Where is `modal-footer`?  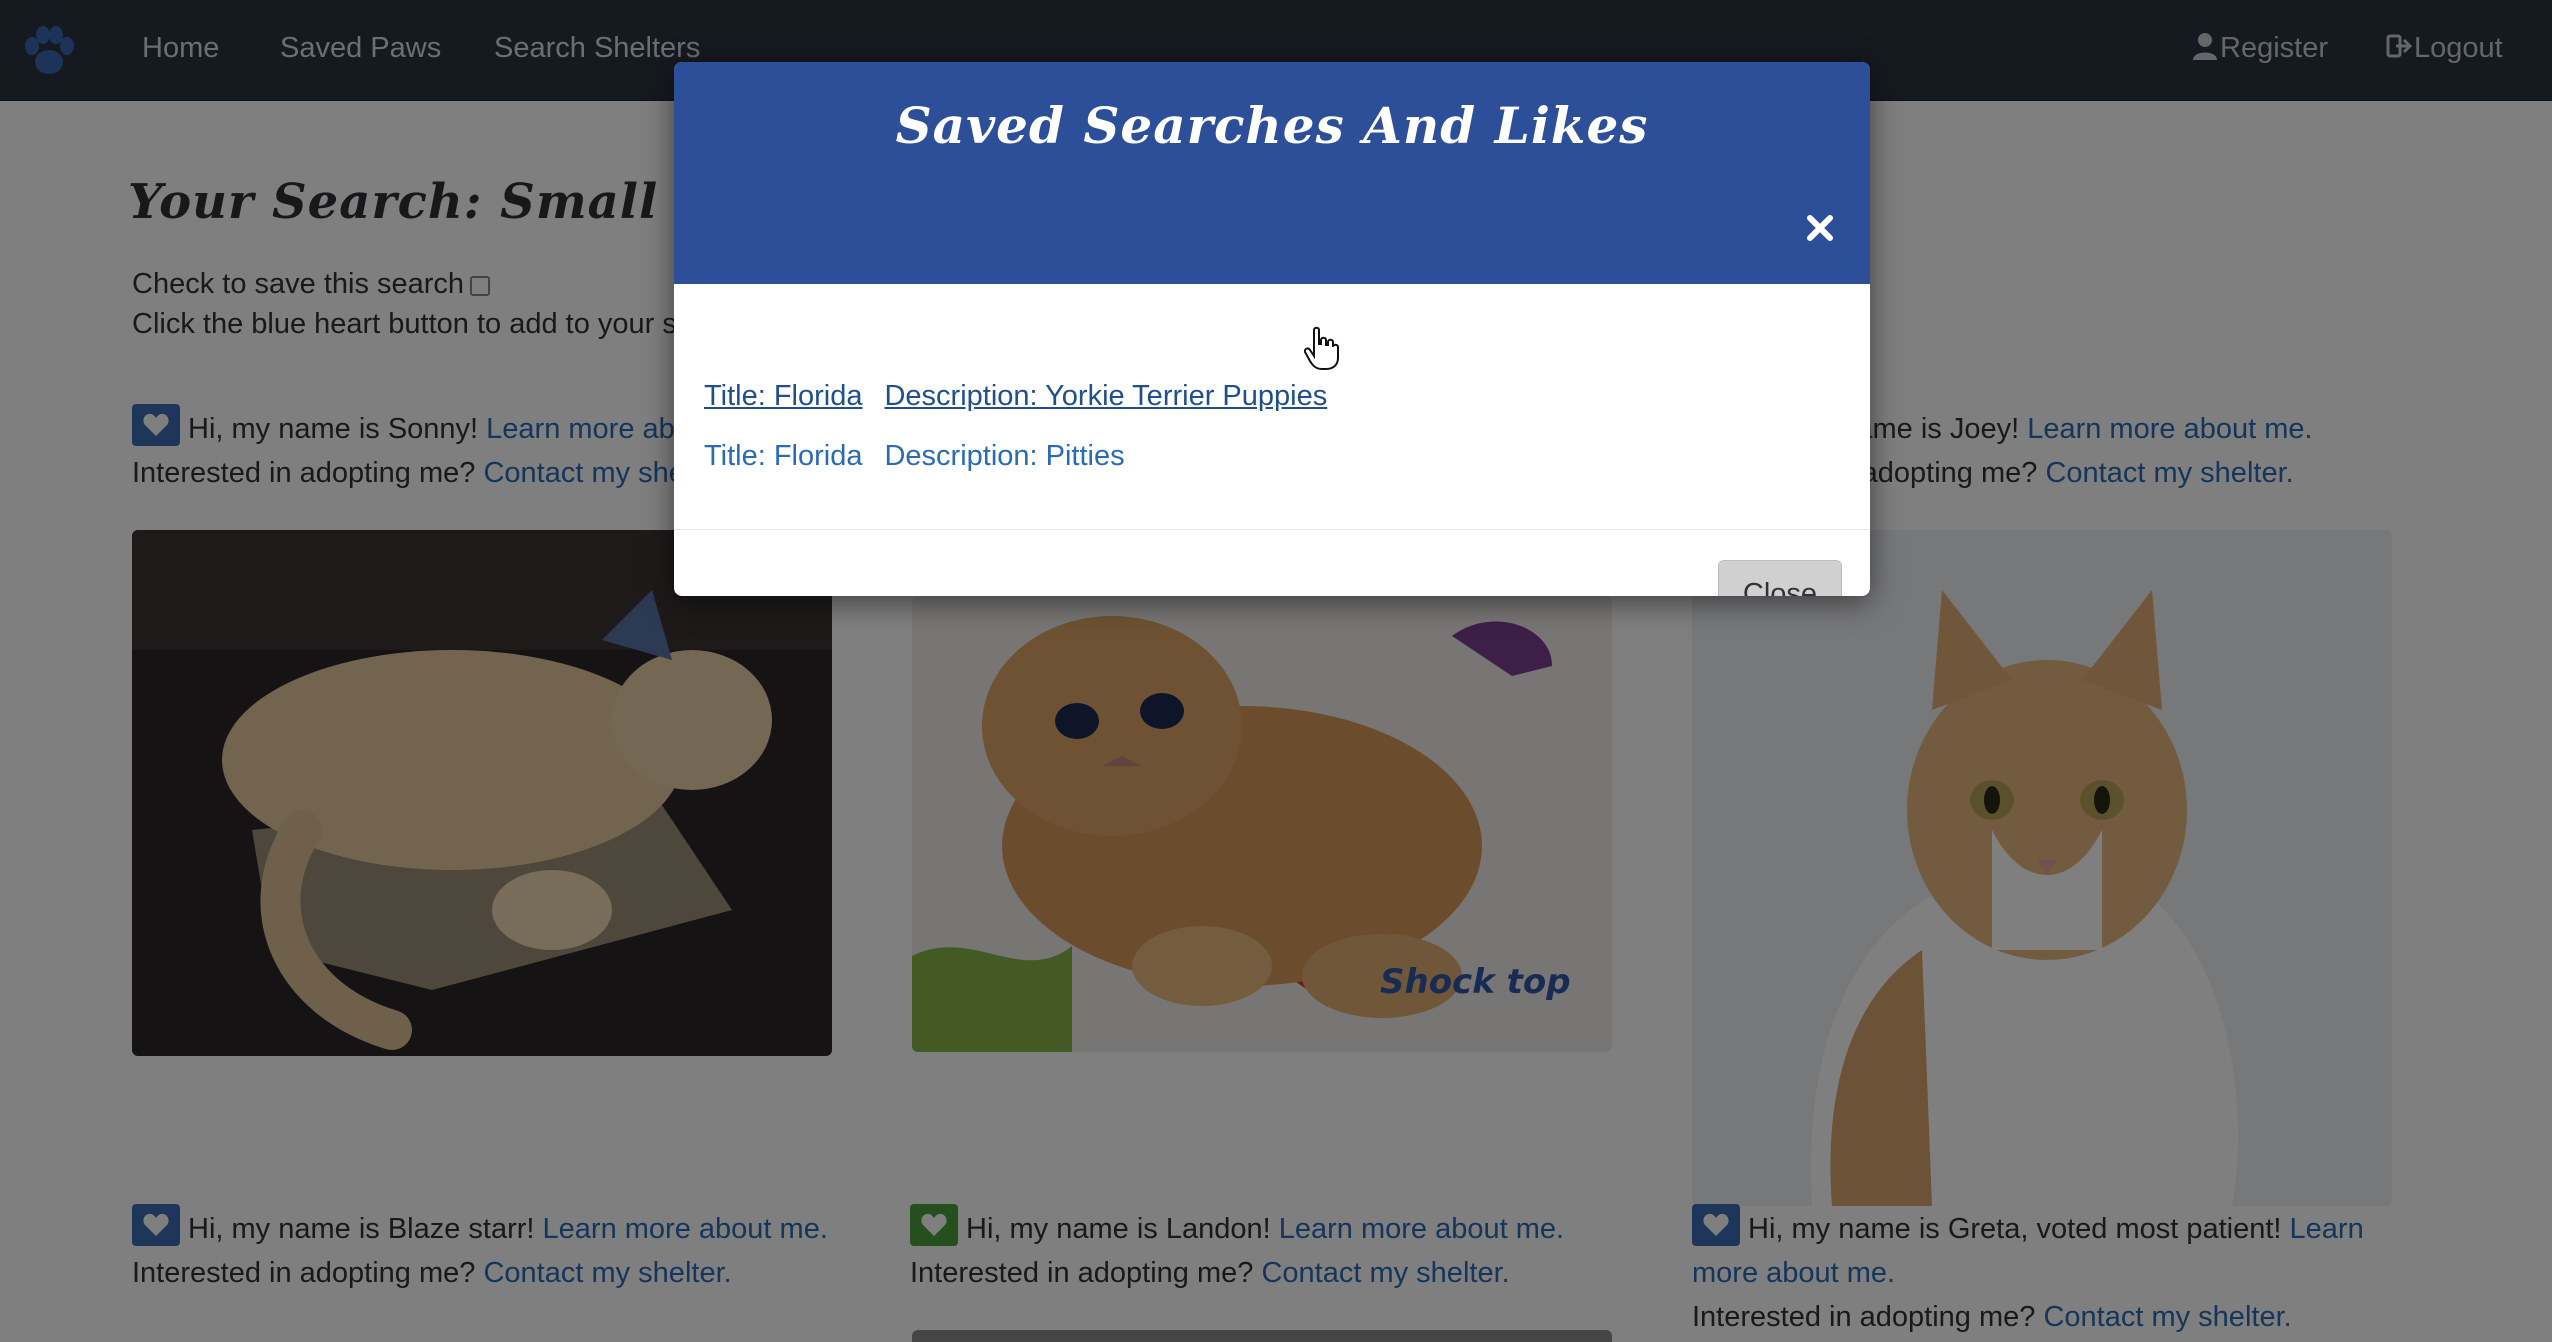
modal-footer is located at coordinates (1272, 563).